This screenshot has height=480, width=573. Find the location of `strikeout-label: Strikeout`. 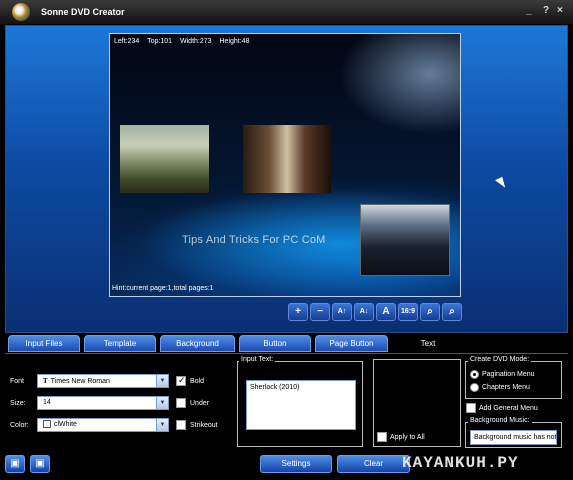

strikeout-label: Strikeout is located at coordinates (204, 425).